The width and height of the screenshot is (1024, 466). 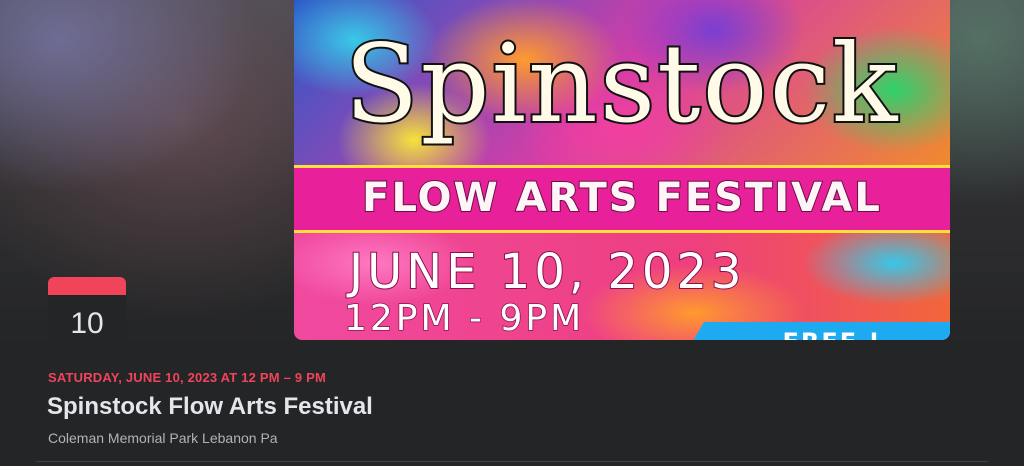 I want to click on event-location: Coleman Memorial Park Lebanon Pa, so click(x=163, y=438).